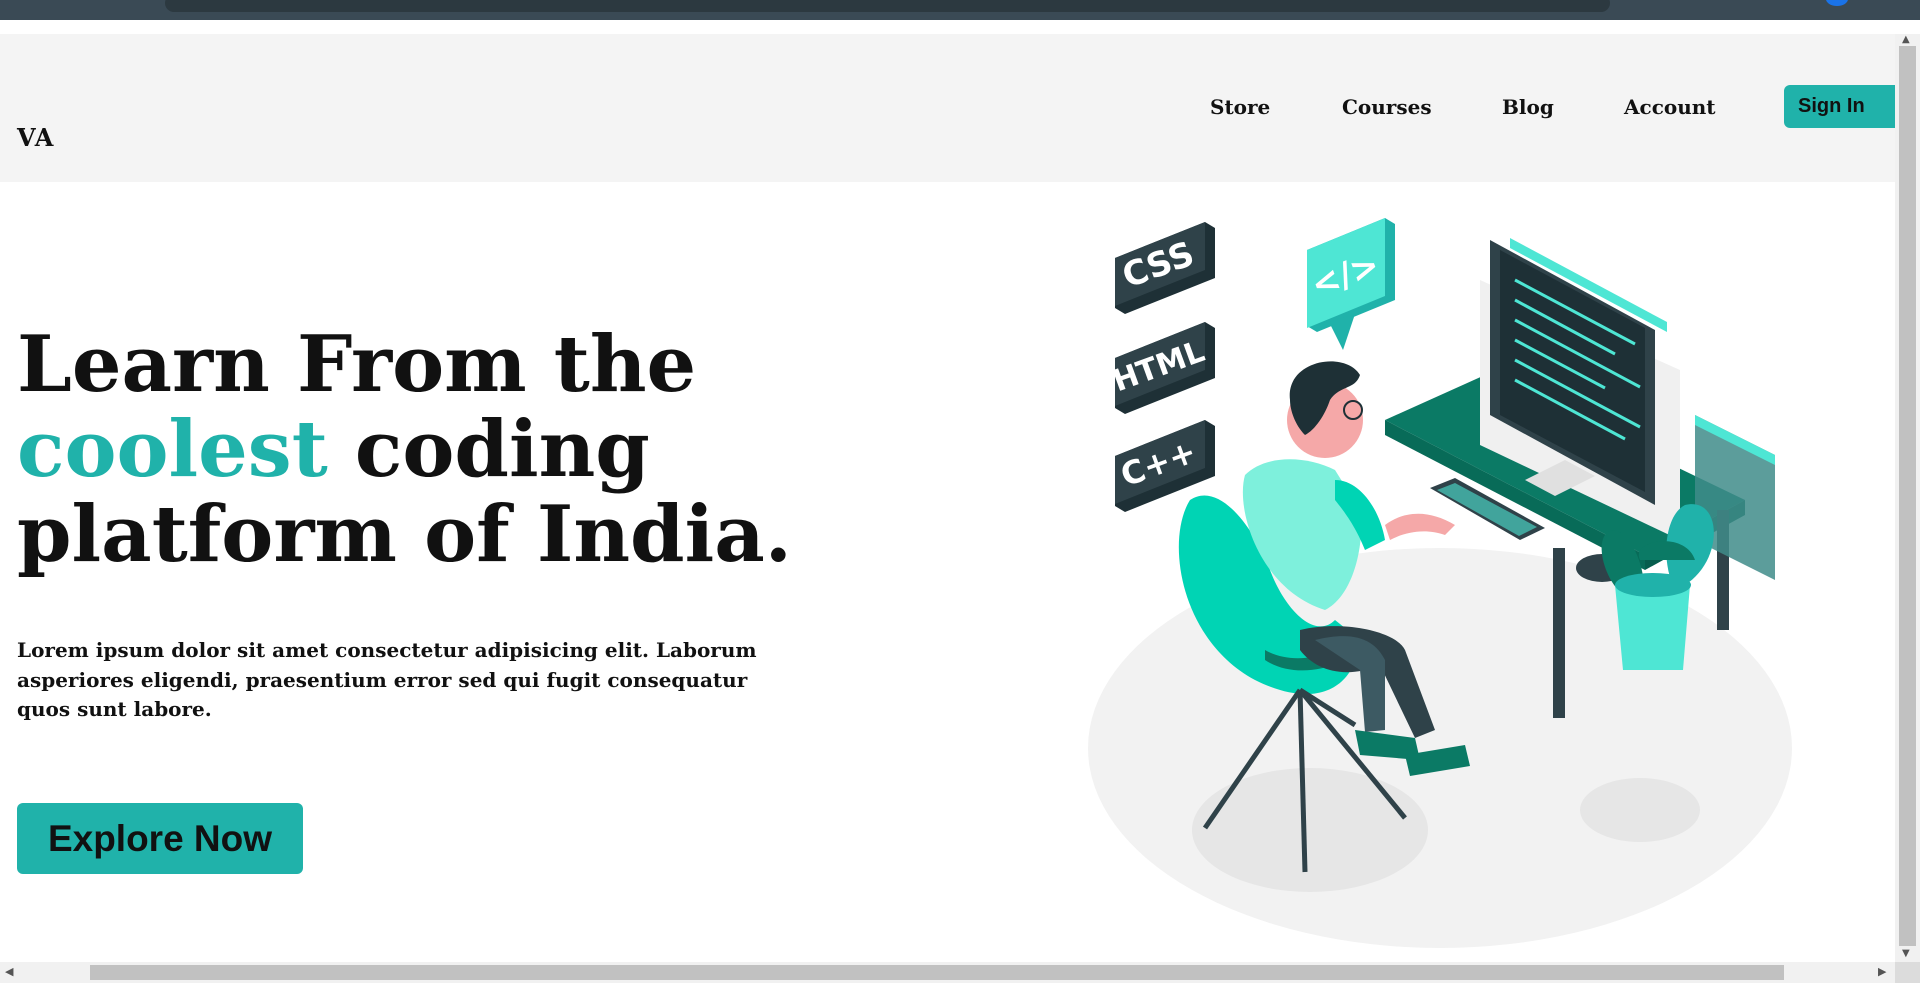 This screenshot has height=983, width=1920. Describe the element at coordinates (1161, 368) in the screenshot. I see `html-badge: HTML` at that location.